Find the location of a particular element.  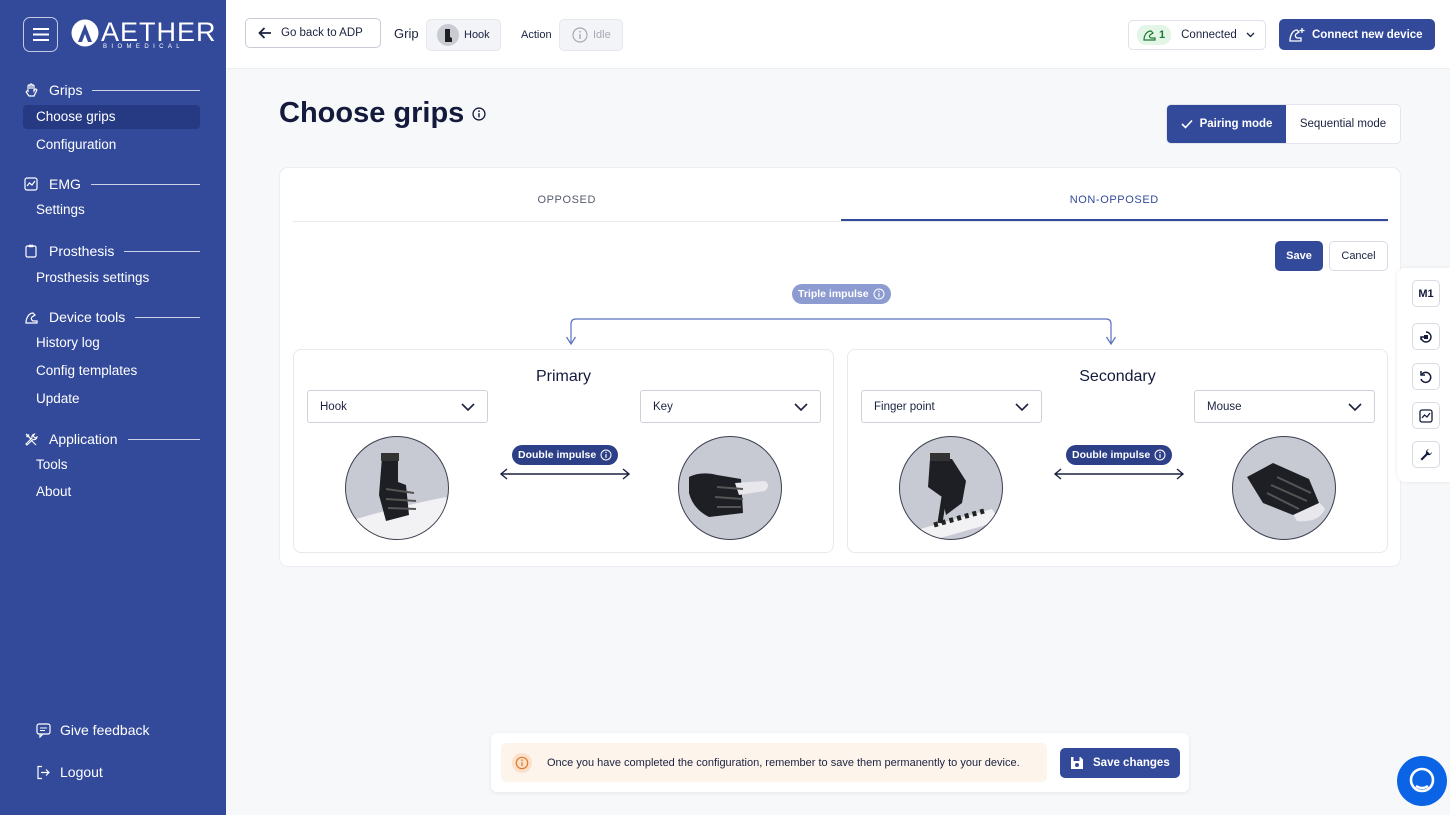

chart-icon is located at coordinates (1426, 415).